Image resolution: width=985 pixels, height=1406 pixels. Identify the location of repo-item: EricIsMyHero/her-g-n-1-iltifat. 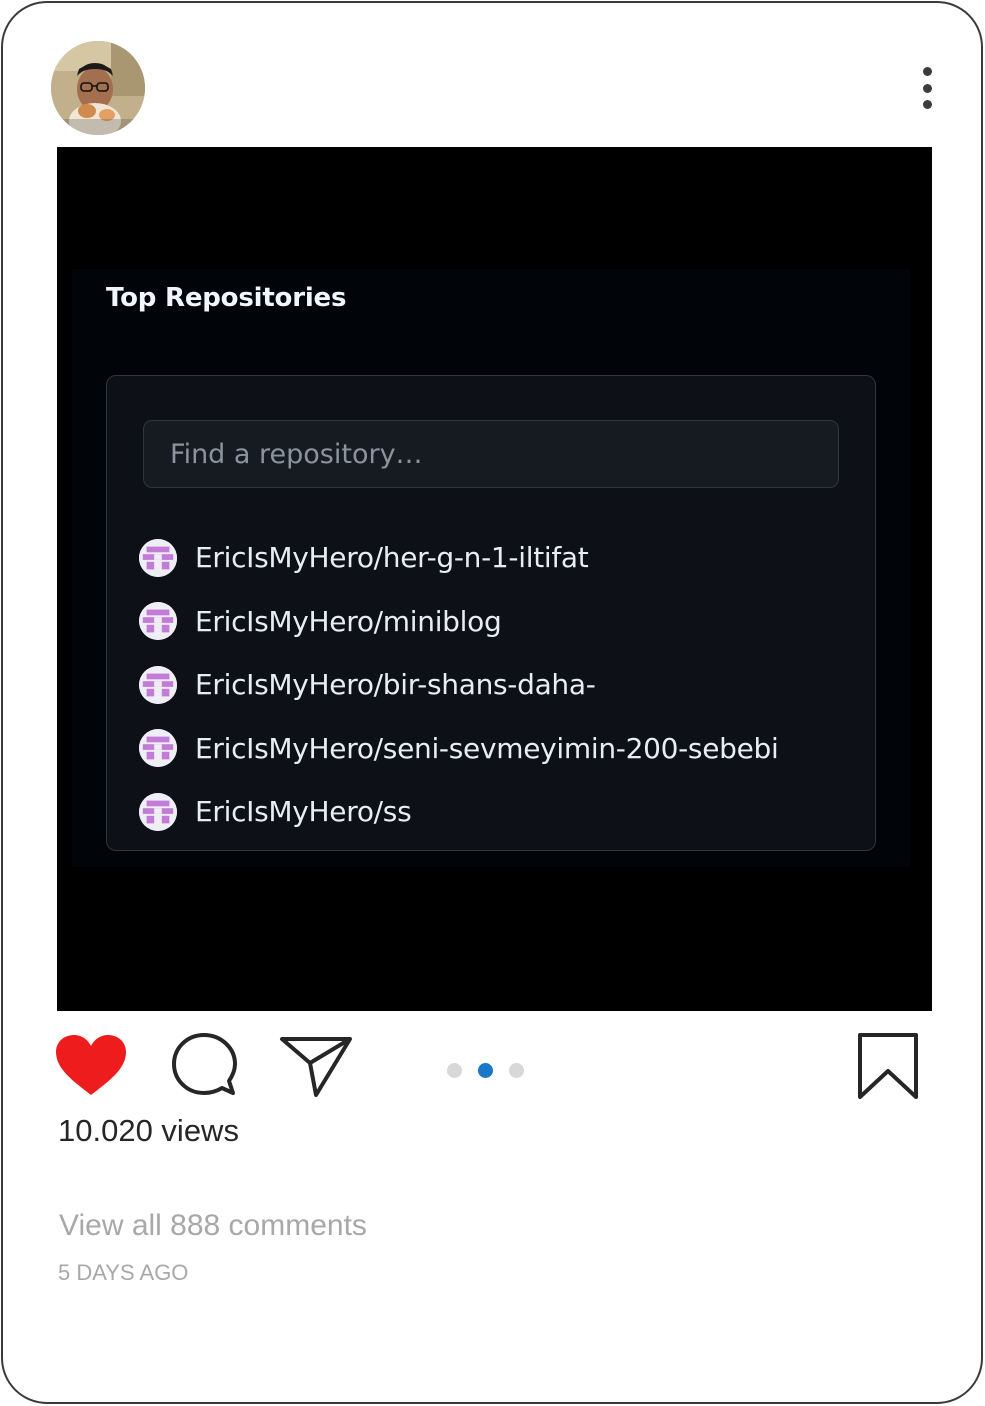
(459, 558).